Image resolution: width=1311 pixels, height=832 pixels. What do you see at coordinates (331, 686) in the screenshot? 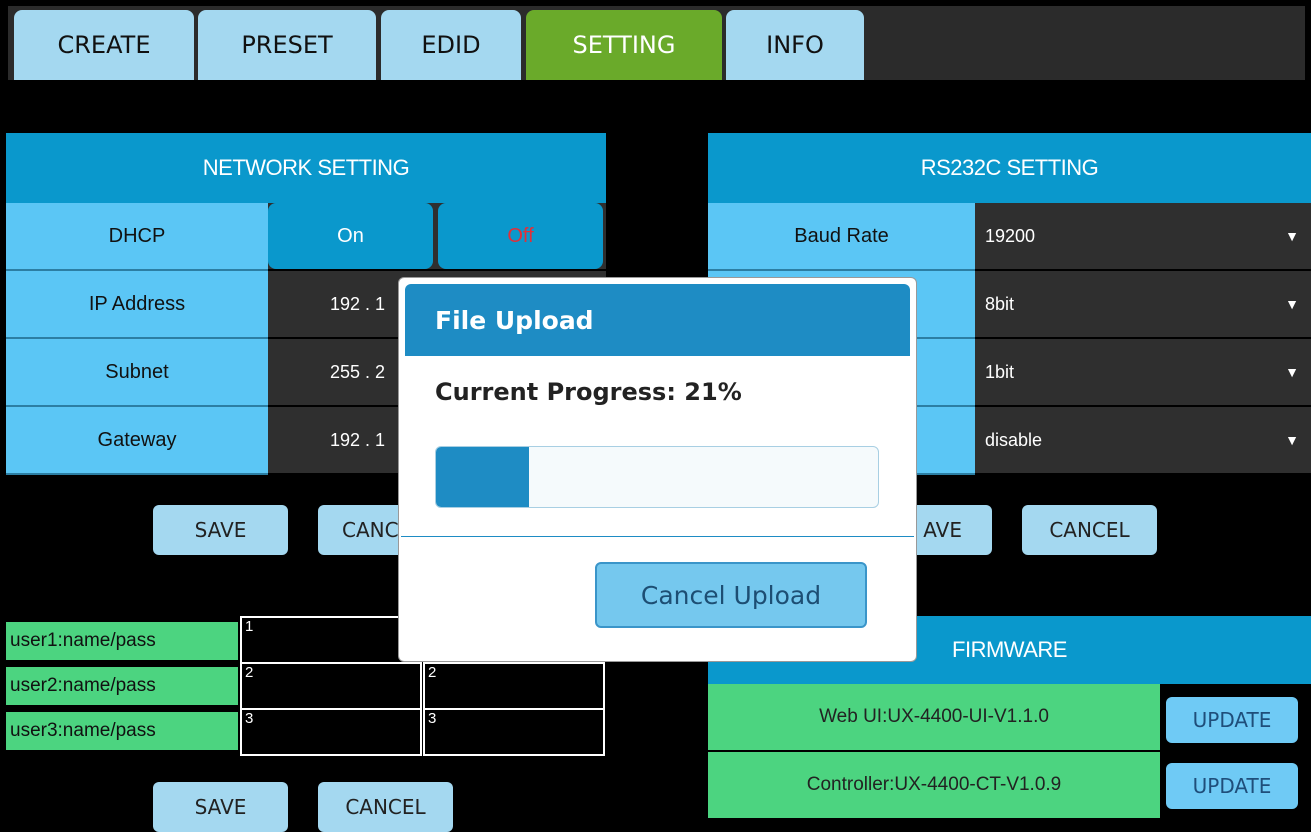
I see `user2-name-input: 2` at bounding box center [331, 686].